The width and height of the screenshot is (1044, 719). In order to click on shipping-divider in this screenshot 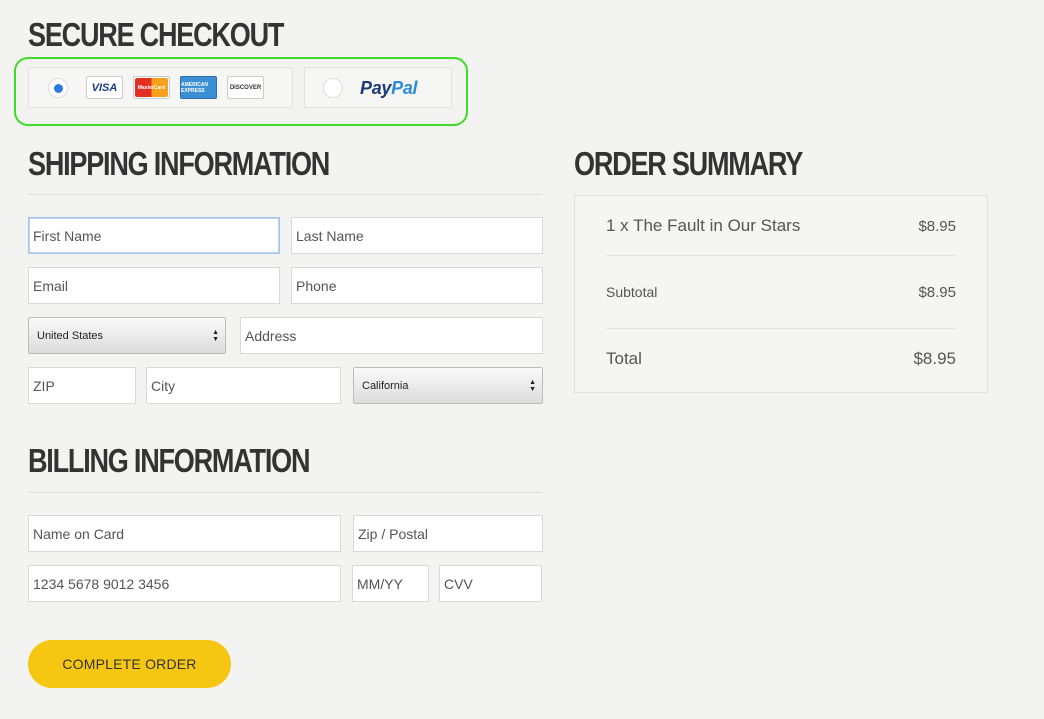, I will do `click(285, 194)`.